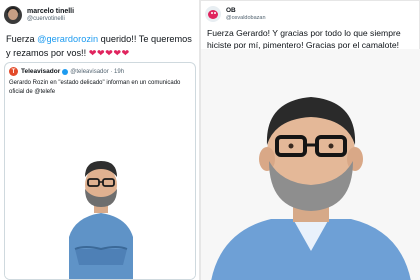  Describe the element at coordinates (246, 18) in the screenshot. I see `author-handle: @osvaldobazan` at that location.